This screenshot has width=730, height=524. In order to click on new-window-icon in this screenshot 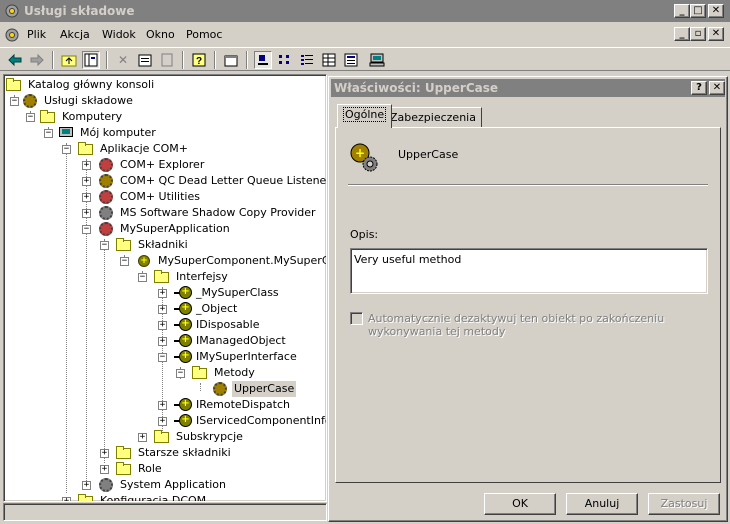, I will do `click(231, 60)`.